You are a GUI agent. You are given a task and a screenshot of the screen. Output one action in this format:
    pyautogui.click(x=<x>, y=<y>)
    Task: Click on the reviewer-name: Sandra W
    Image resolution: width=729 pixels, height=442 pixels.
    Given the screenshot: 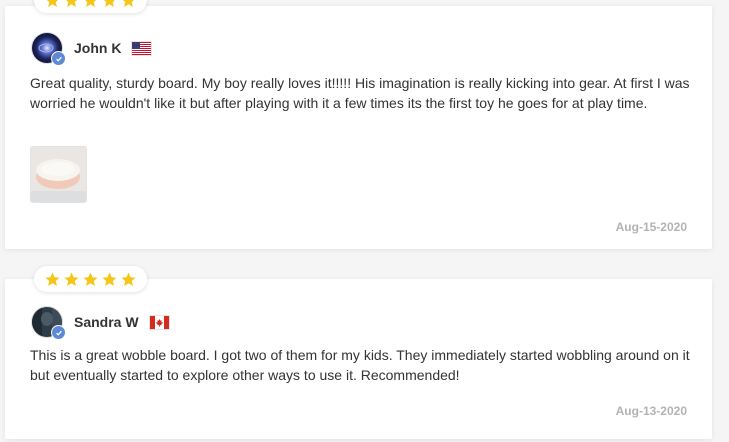 What is the action you would take?
    pyautogui.click(x=106, y=322)
    